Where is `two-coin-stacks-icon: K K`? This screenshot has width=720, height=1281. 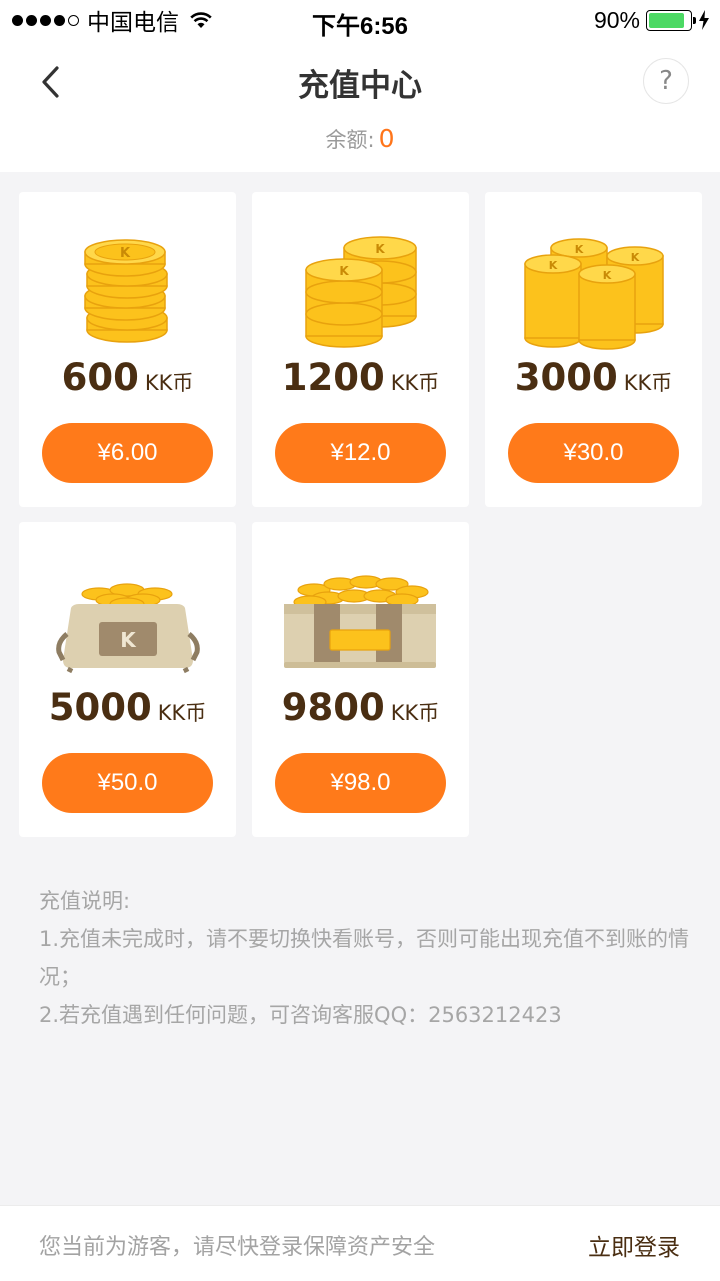 two-coin-stacks-icon: K K is located at coordinates (361, 292).